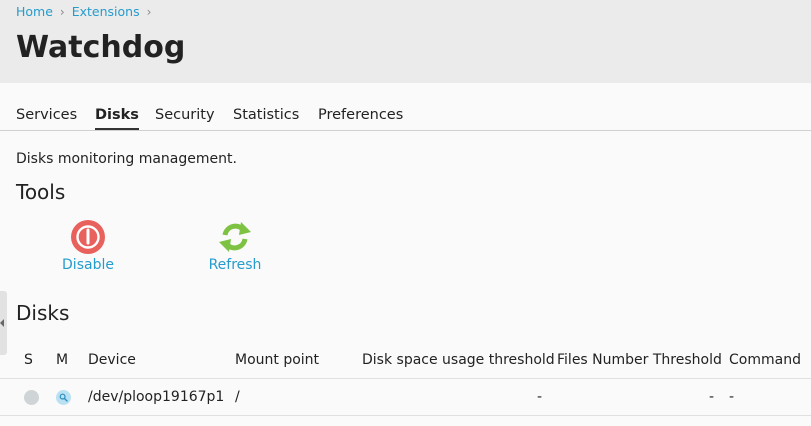  I want to click on status-cell, so click(31, 397).